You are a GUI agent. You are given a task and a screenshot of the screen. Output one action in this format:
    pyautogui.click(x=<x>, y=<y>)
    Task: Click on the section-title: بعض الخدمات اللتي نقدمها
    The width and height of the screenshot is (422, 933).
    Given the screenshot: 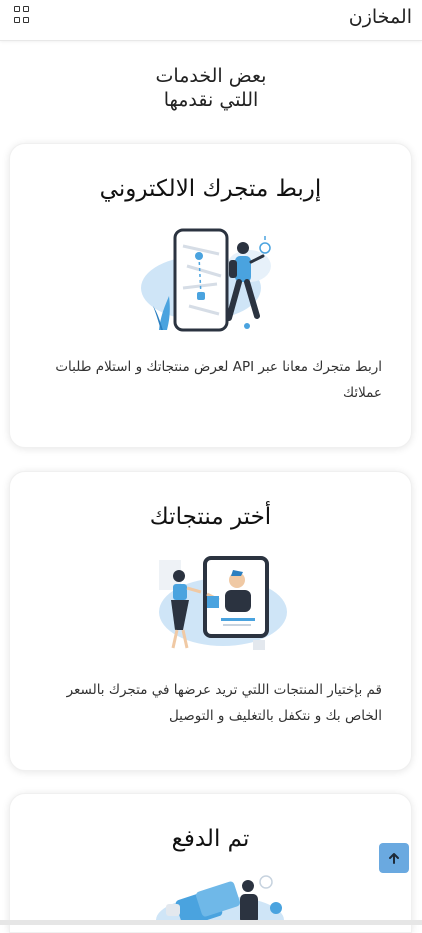 What is the action you would take?
    pyautogui.click(x=211, y=88)
    